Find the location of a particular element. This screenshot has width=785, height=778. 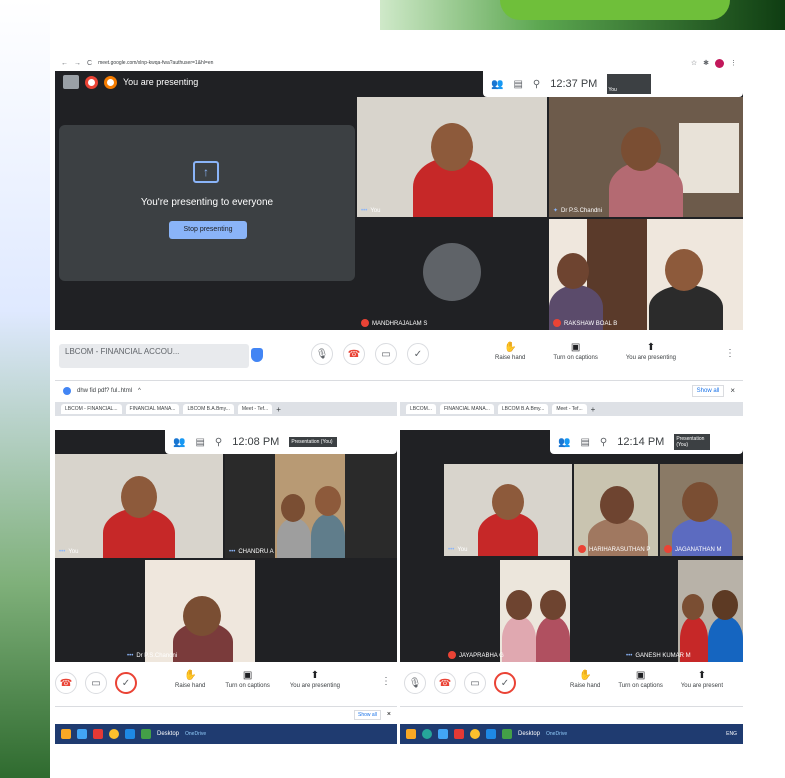

stop-presenting-button: Stop presenting is located at coordinates (208, 230).